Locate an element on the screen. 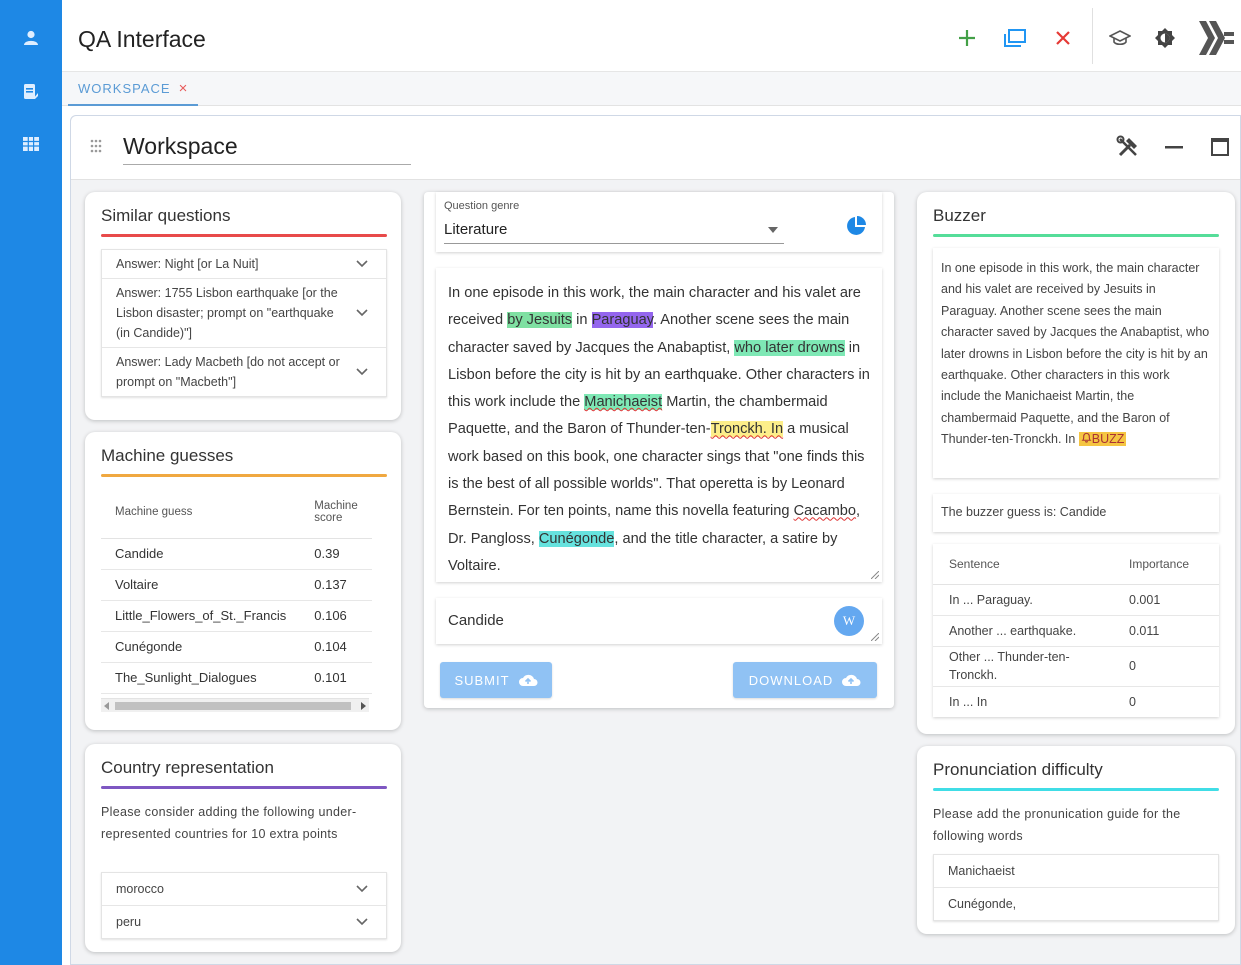 The height and width of the screenshot is (965, 1241). column-header-importance: Importance is located at coordinates (1166, 564).